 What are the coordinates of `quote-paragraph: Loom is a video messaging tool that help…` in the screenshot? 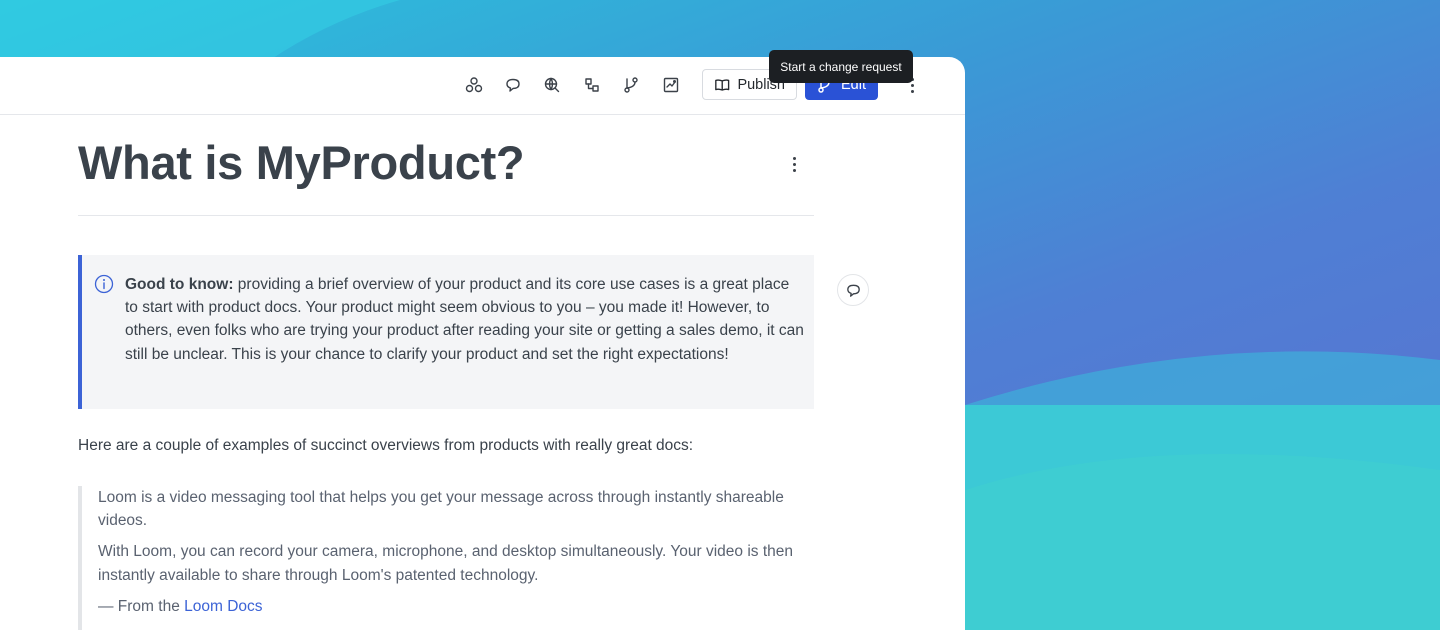 It's located at (441, 509).